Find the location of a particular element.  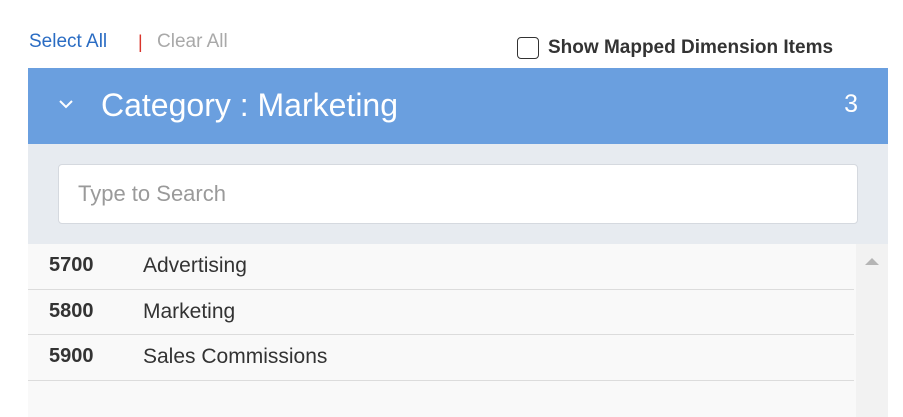

item-code: 5900 is located at coordinates (71, 356).